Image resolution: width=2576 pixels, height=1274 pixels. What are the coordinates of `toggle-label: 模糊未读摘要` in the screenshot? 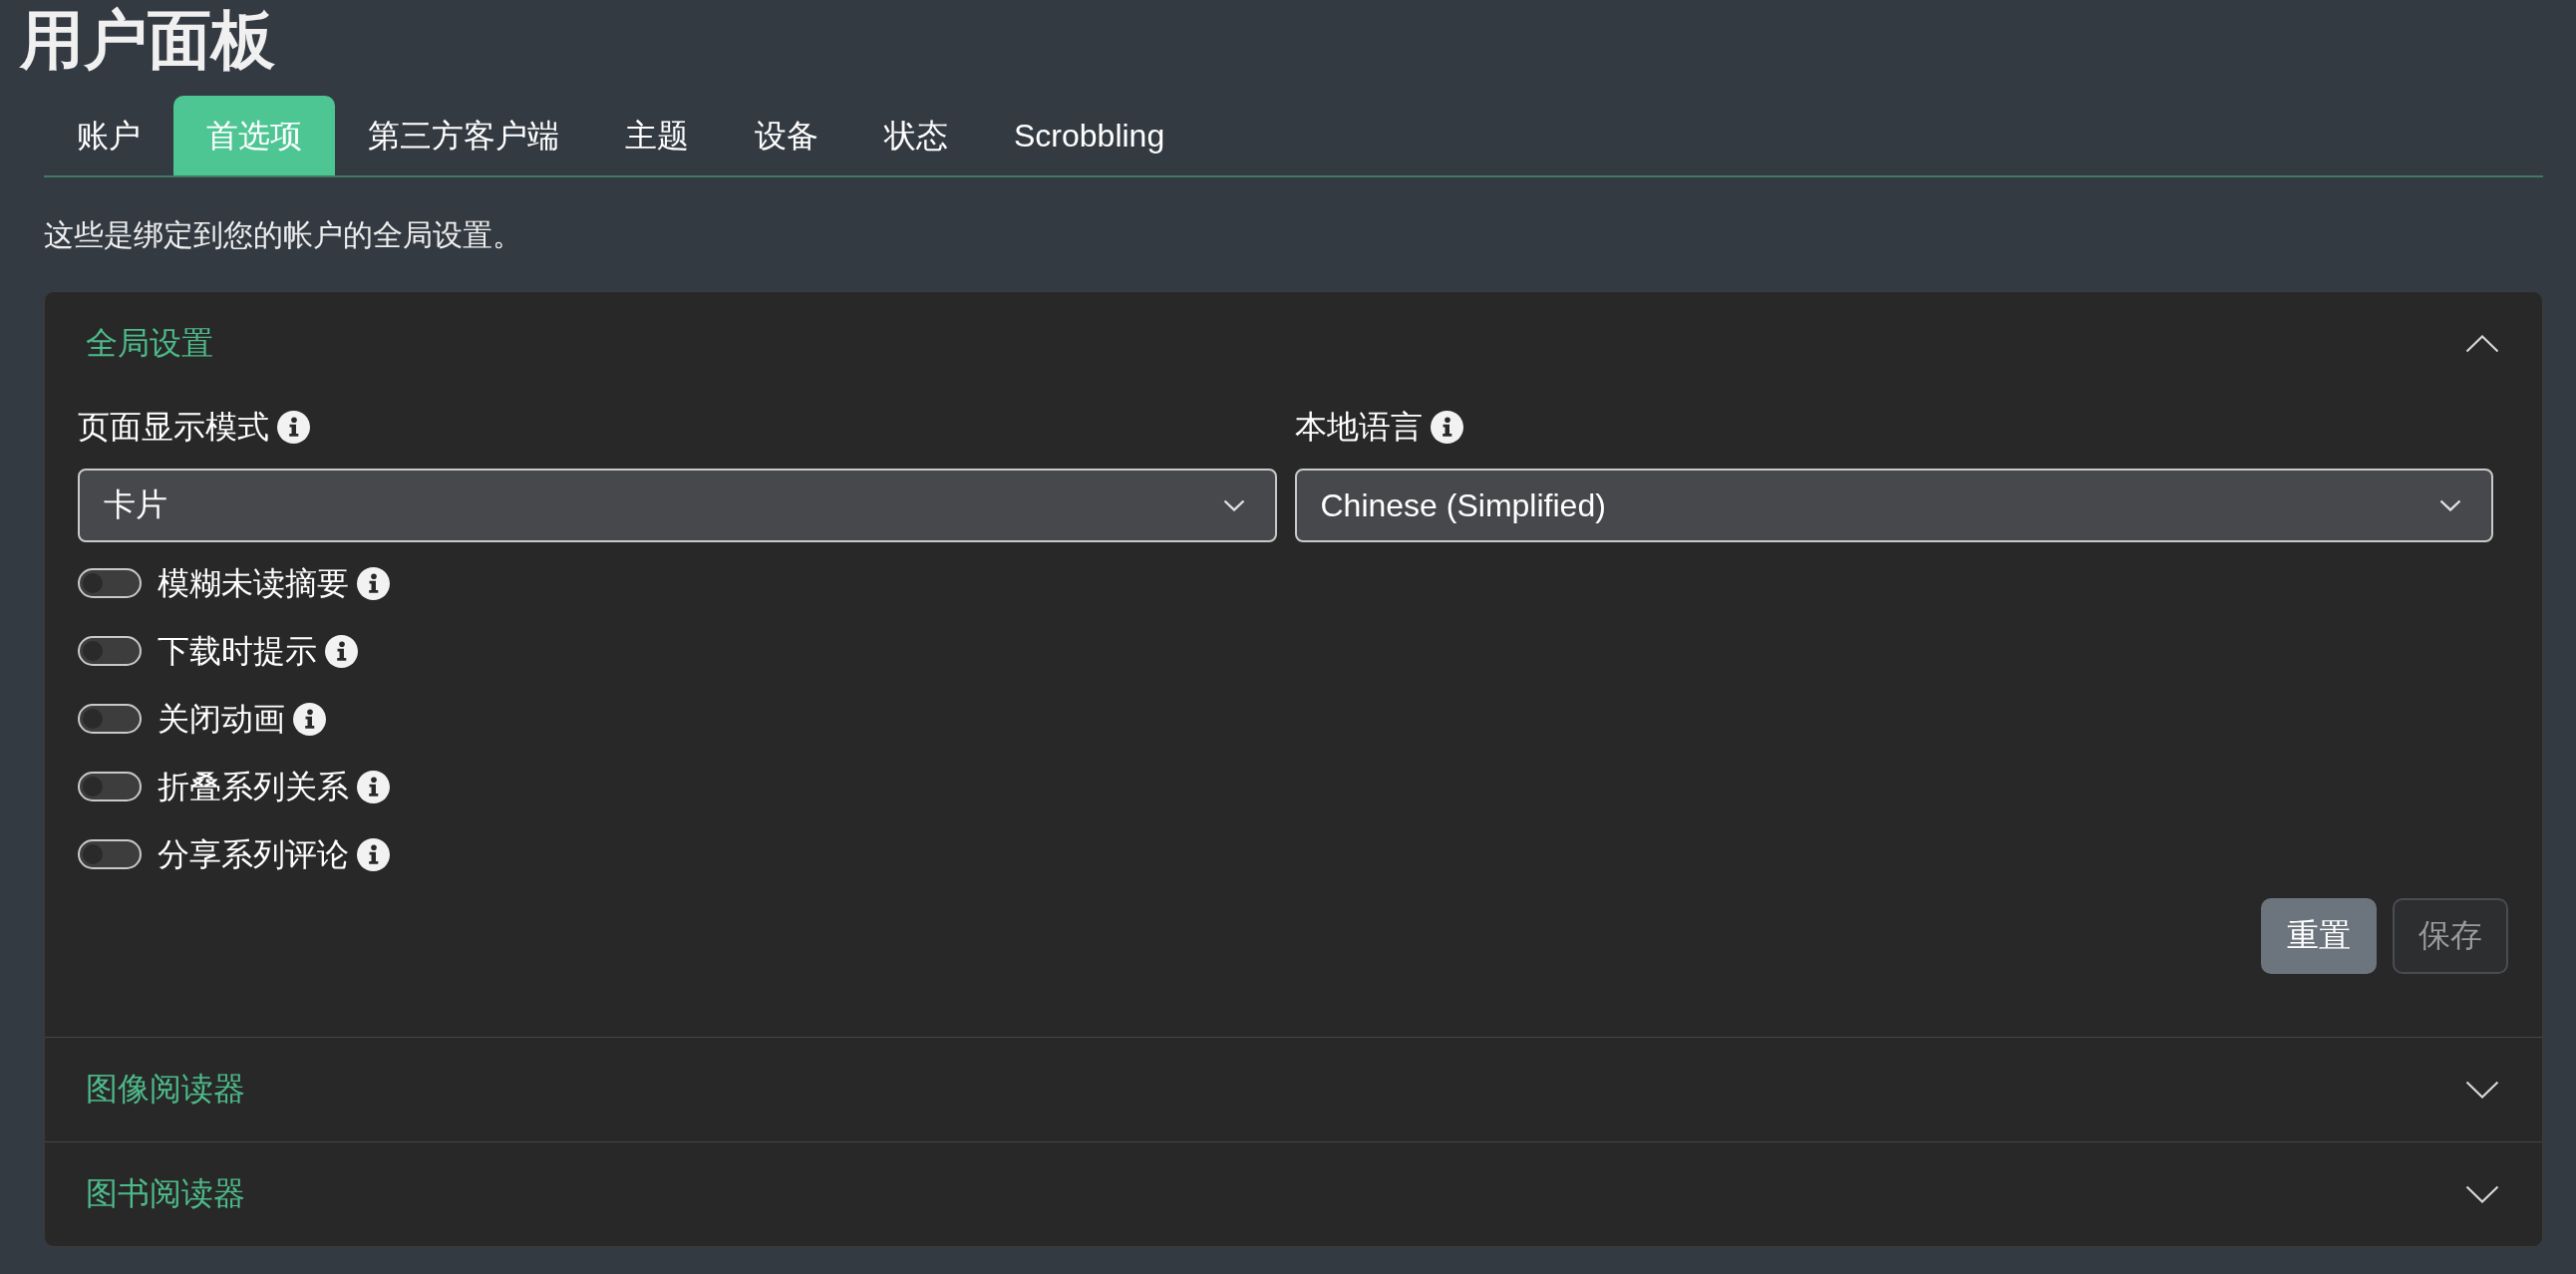 It's located at (253, 583).